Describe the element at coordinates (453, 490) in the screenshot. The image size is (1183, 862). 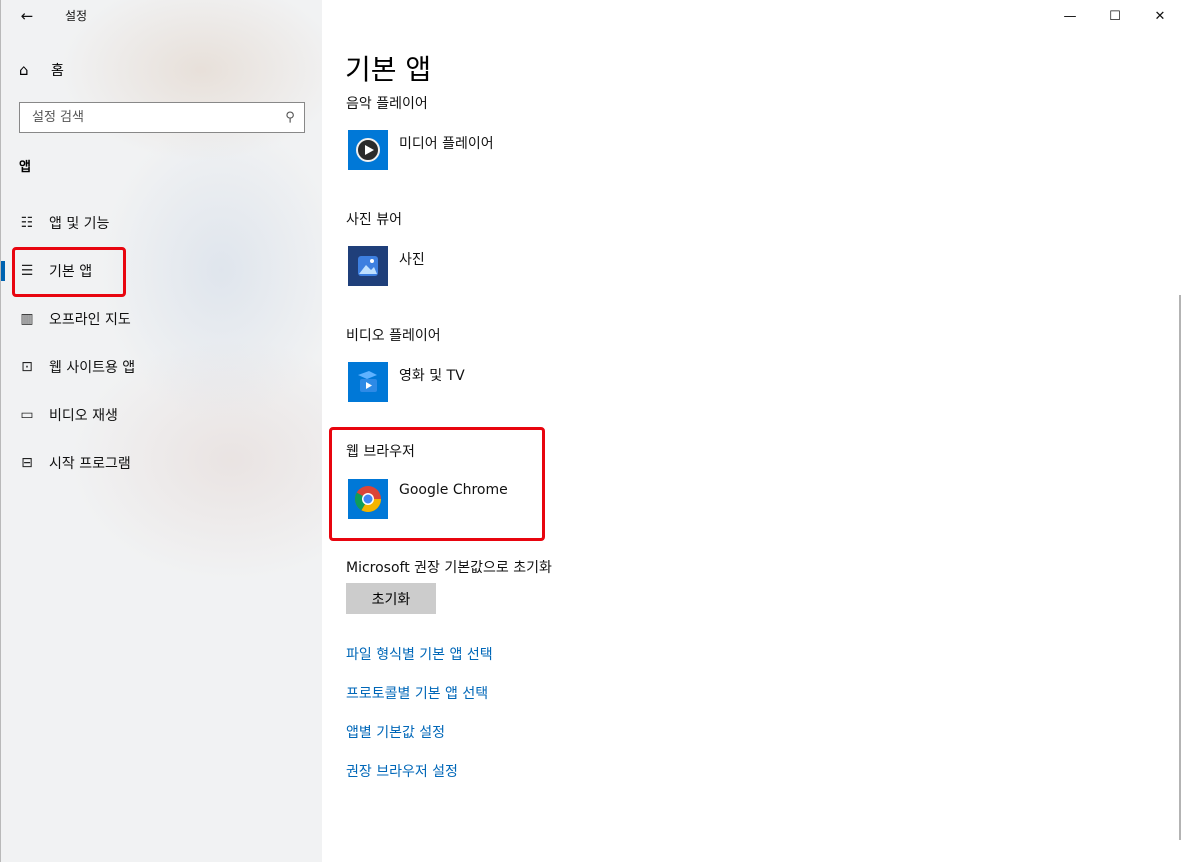
I see `app-name: Google Chrome` at that location.